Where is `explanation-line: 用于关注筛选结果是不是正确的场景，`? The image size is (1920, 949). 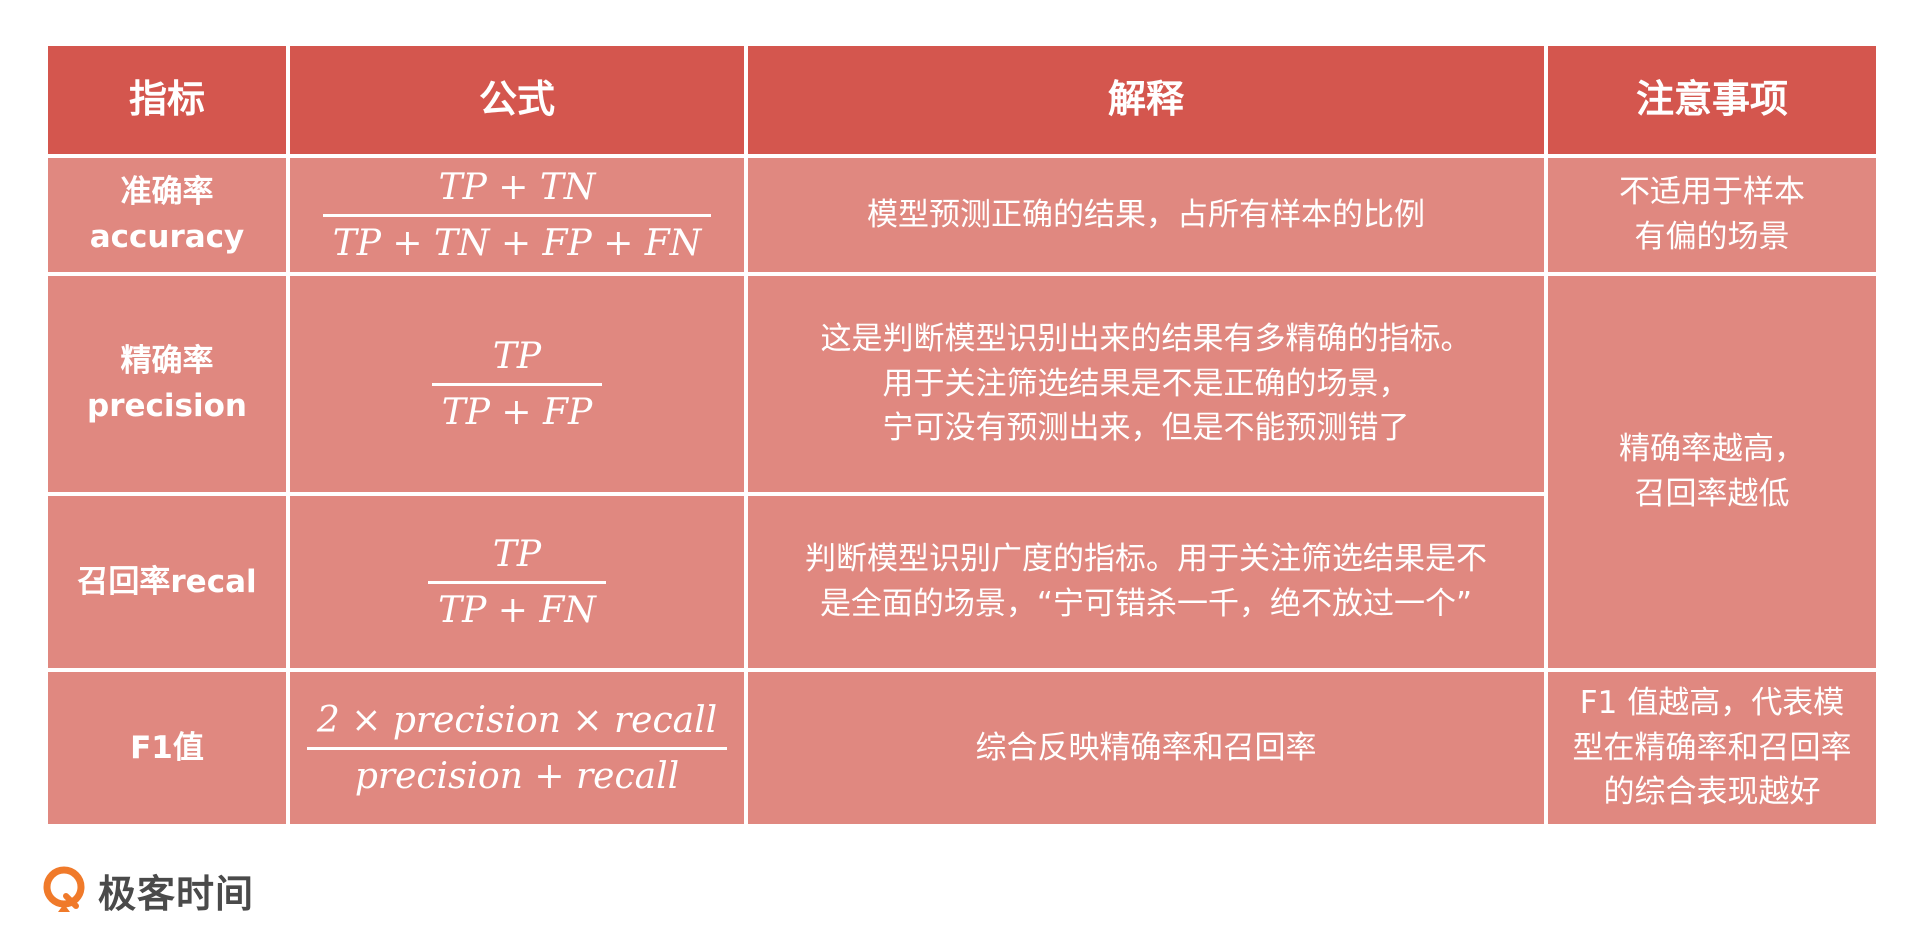 explanation-line: 用于关注筛选结果是不是正确的场景， is located at coordinates (1146, 383).